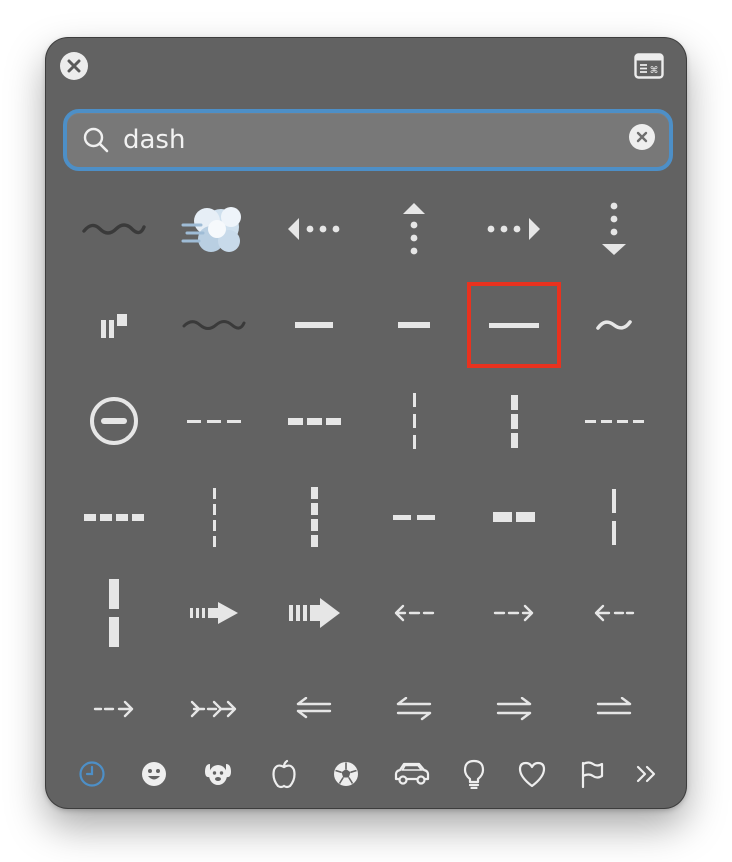 This screenshot has width=732, height=862. I want to click on clear-search-button, so click(642, 137).